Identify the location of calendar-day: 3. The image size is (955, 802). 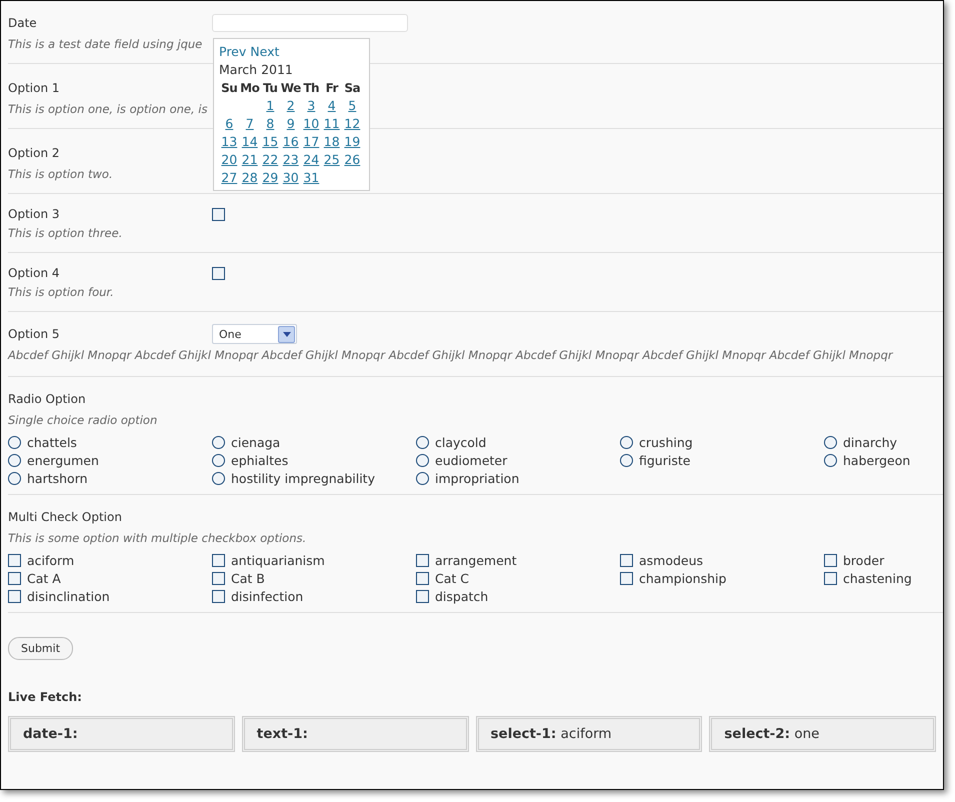
(311, 105).